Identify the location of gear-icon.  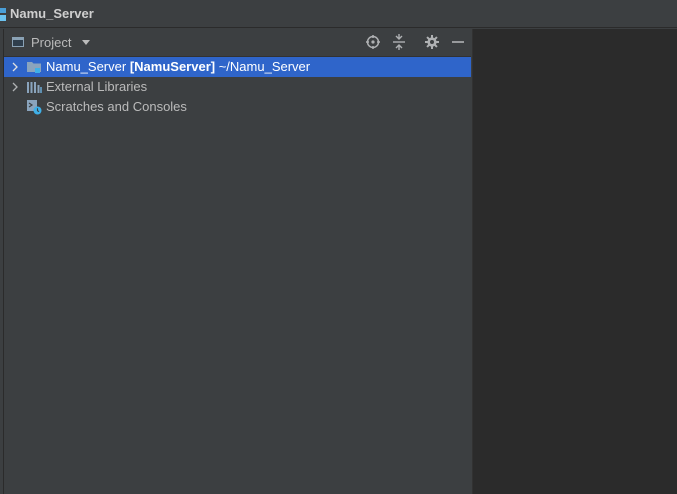
(432, 42).